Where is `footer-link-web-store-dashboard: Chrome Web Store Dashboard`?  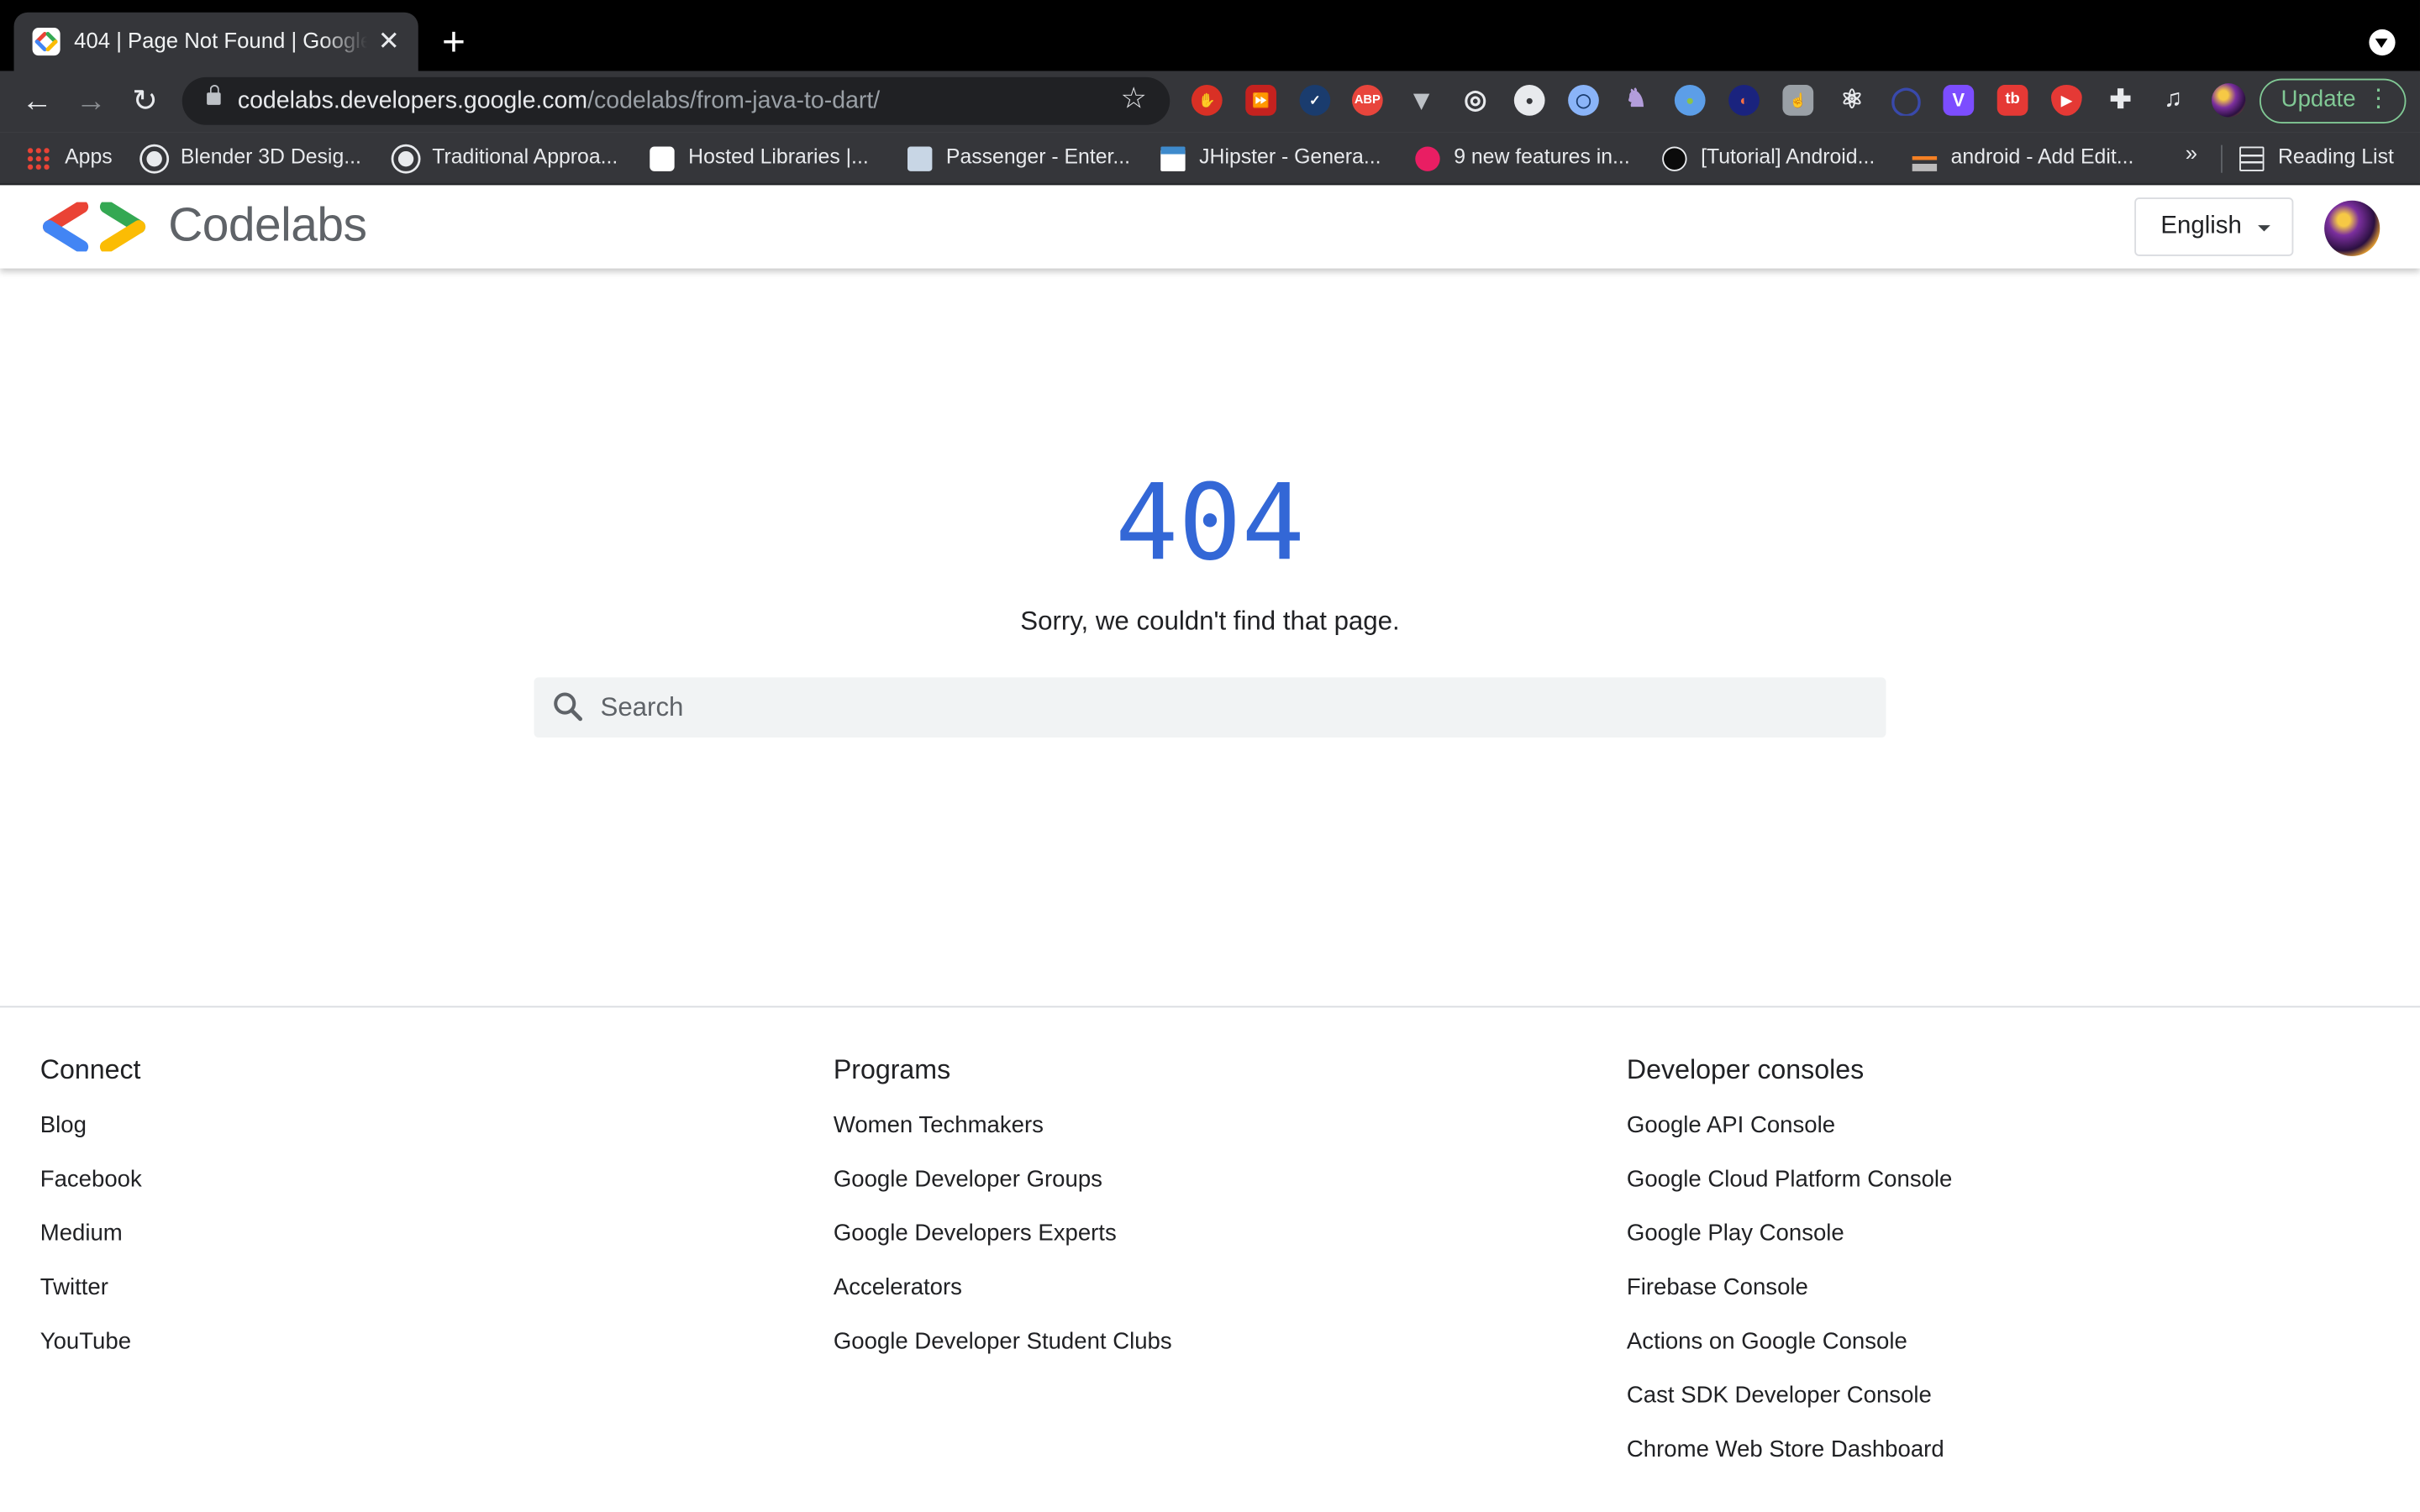
footer-link-web-store-dashboard: Chrome Web Store Dashboard is located at coordinates (1790, 1450).